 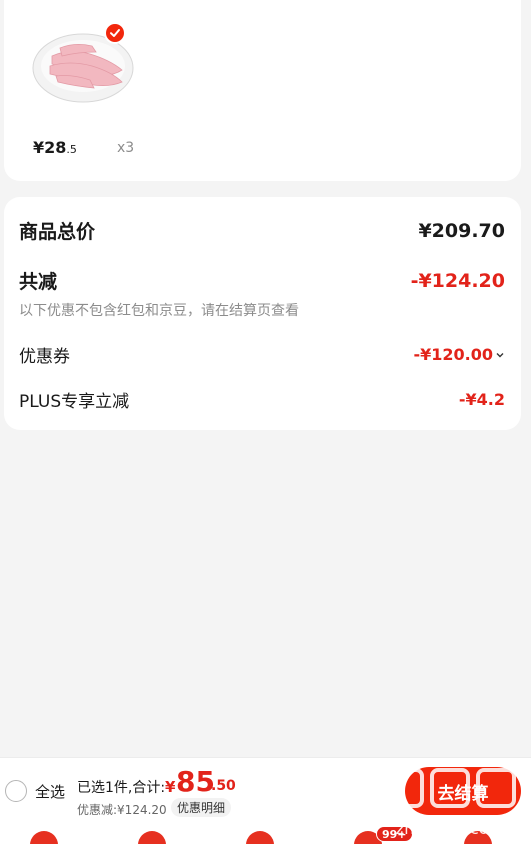 What do you see at coordinates (260, 837) in the screenshot?
I see `tab-message-icon` at bounding box center [260, 837].